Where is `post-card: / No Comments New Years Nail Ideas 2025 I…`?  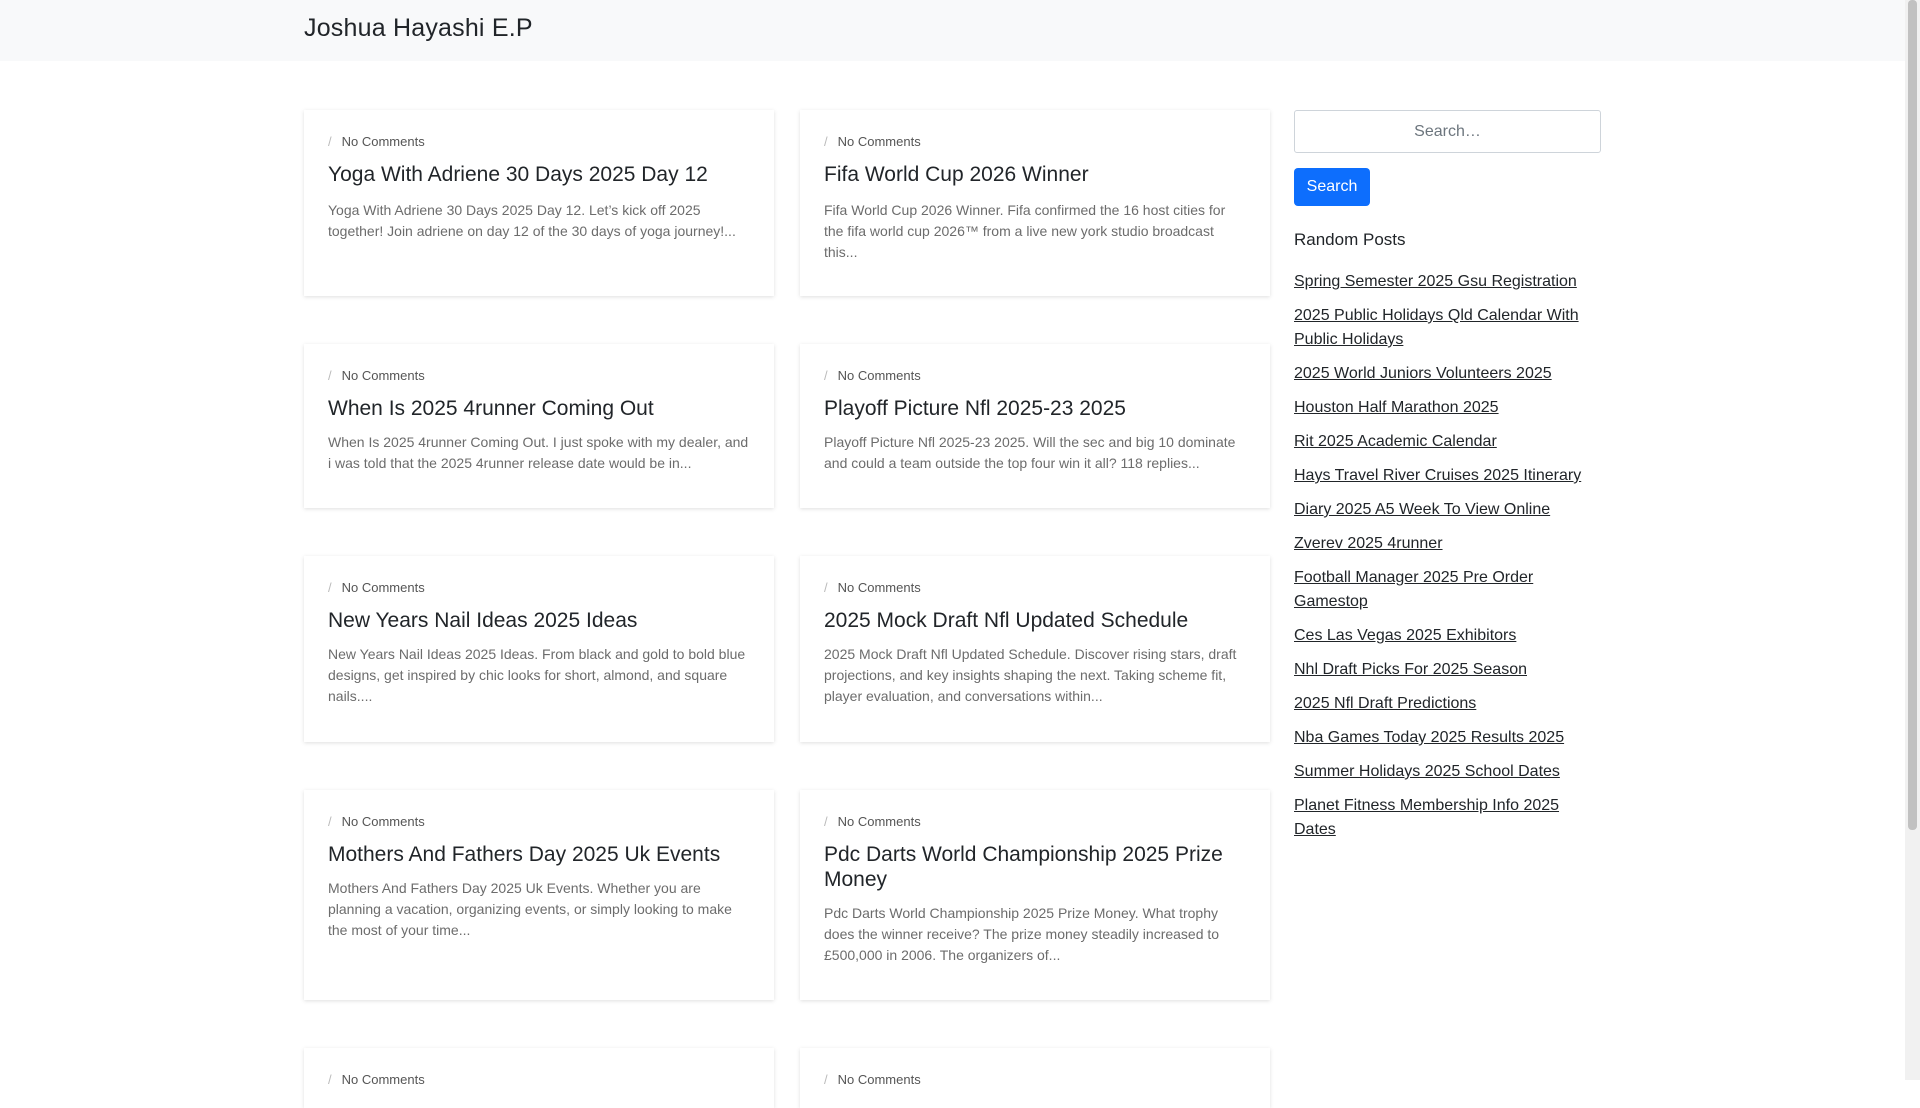
post-card: / No Comments New Years Nail Ideas 2025 I… is located at coordinates (539, 649).